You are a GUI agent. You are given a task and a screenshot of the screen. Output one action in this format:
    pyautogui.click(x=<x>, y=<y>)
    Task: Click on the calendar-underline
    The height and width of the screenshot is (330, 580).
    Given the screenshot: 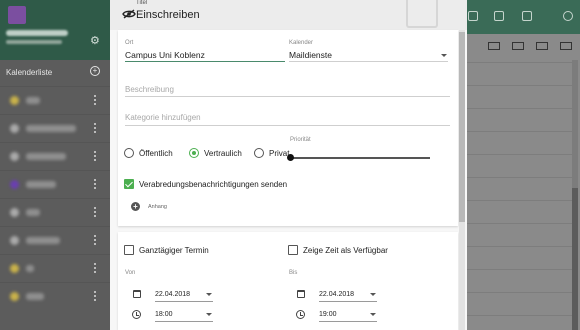 What is the action you would take?
    pyautogui.click(x=368, y=61)
    